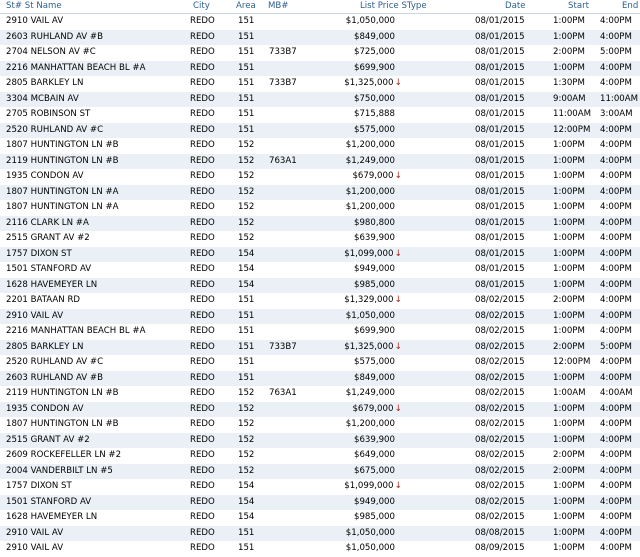 Image resolution: width=640 pixels, height=557 pixels. I want to click on header-date: Date, so click(515, 6).